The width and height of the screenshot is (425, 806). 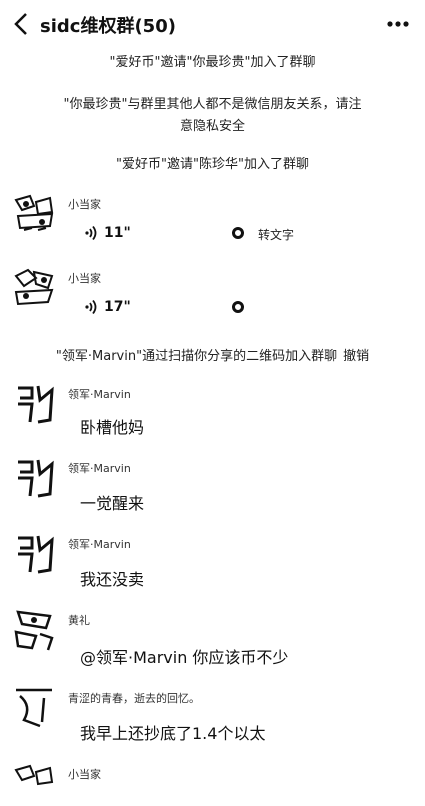 I want to click on message-text: 卧槽他妈, so click(x=112, y=427).